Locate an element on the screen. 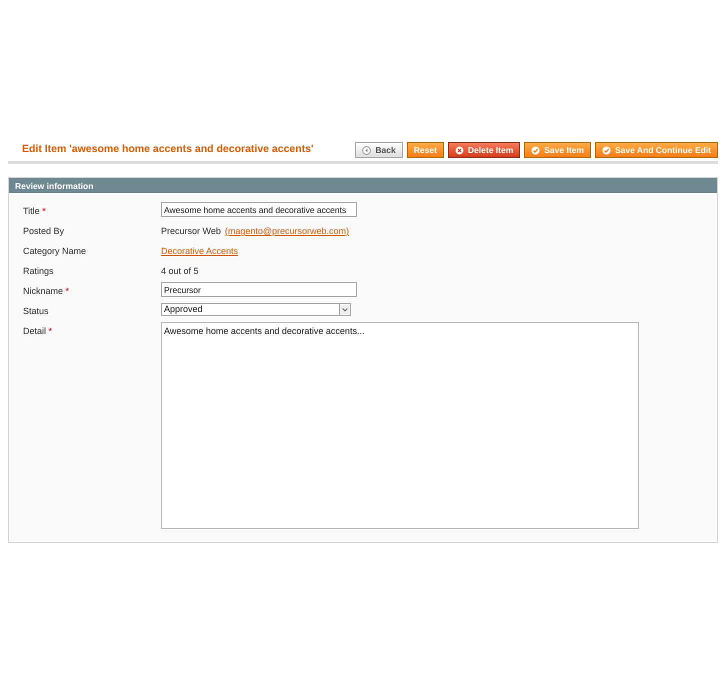  field-value: Precursor Web is located at coordinates (191, 231).